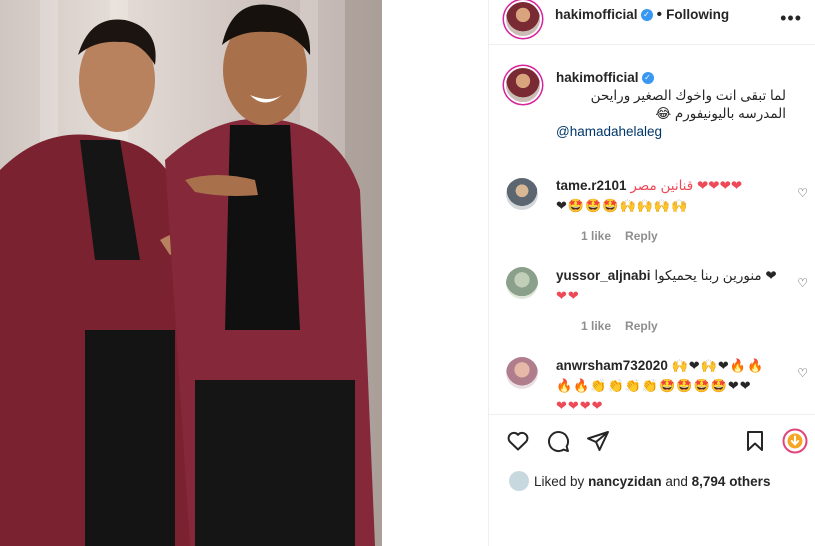 Image resolution: width=815 pixels, height=546 pixels. What do you see at coordinates (580, 405) in the screenshot?
I see `comment-emojis-extra: ❤❤❤❤` at bounding box center [580, 405].